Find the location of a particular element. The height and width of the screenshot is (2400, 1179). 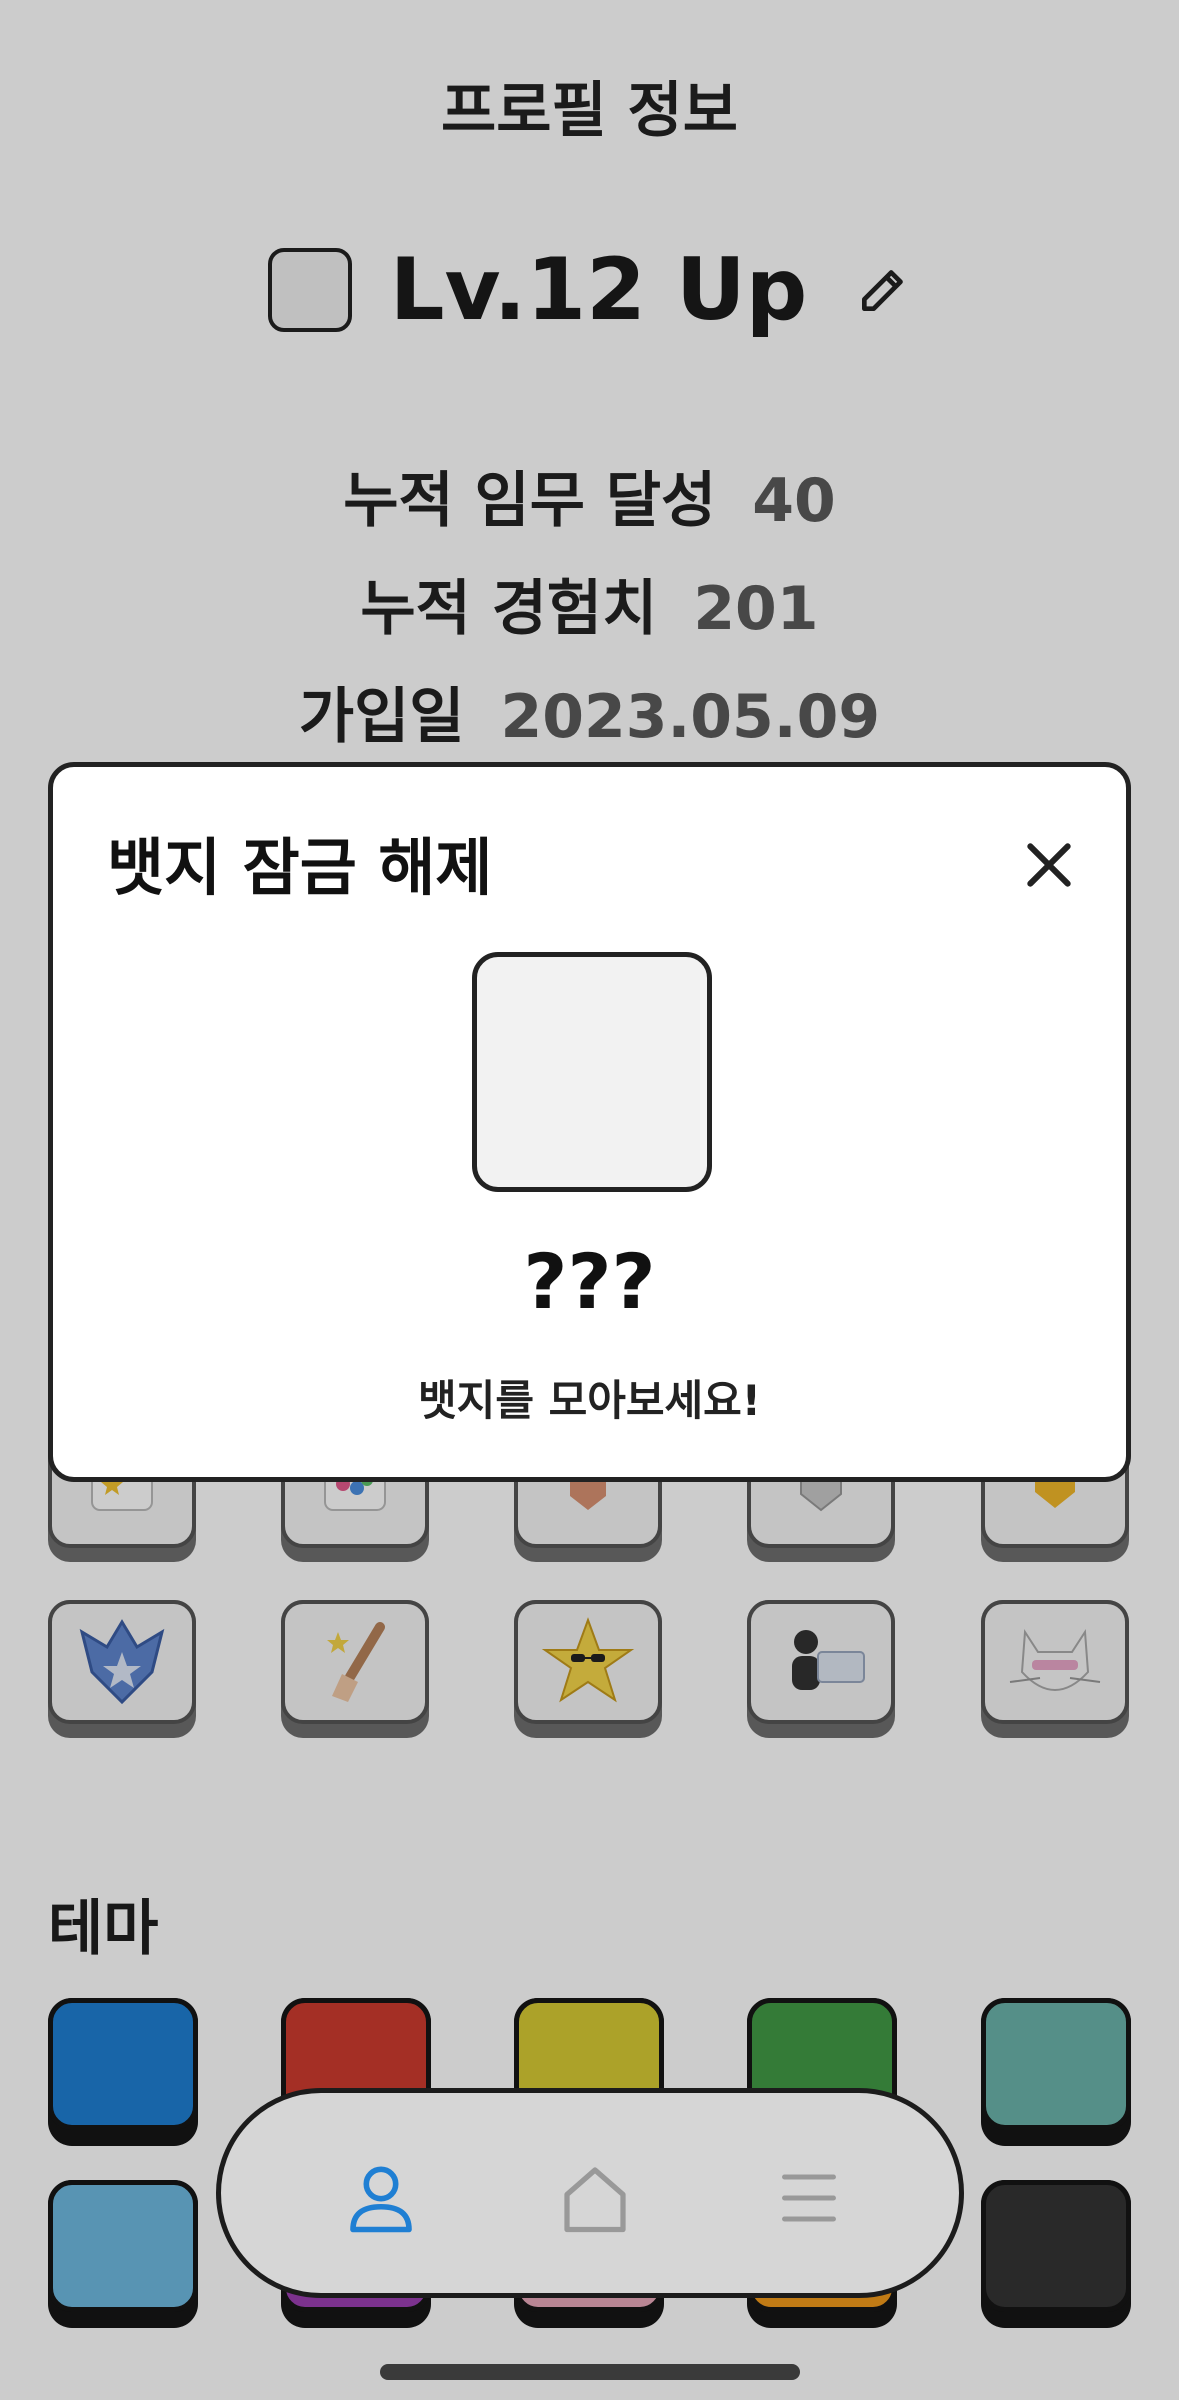

tab-home is located at coordinates (595, 2198).